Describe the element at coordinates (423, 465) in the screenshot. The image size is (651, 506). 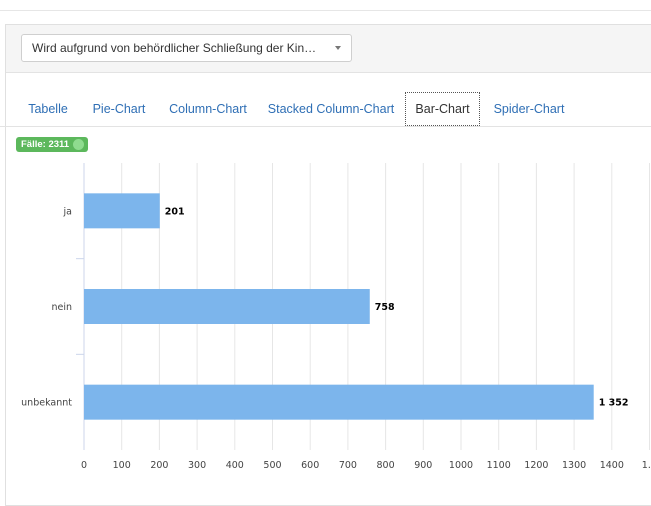
I see `x-tick-label: 900` at that location.